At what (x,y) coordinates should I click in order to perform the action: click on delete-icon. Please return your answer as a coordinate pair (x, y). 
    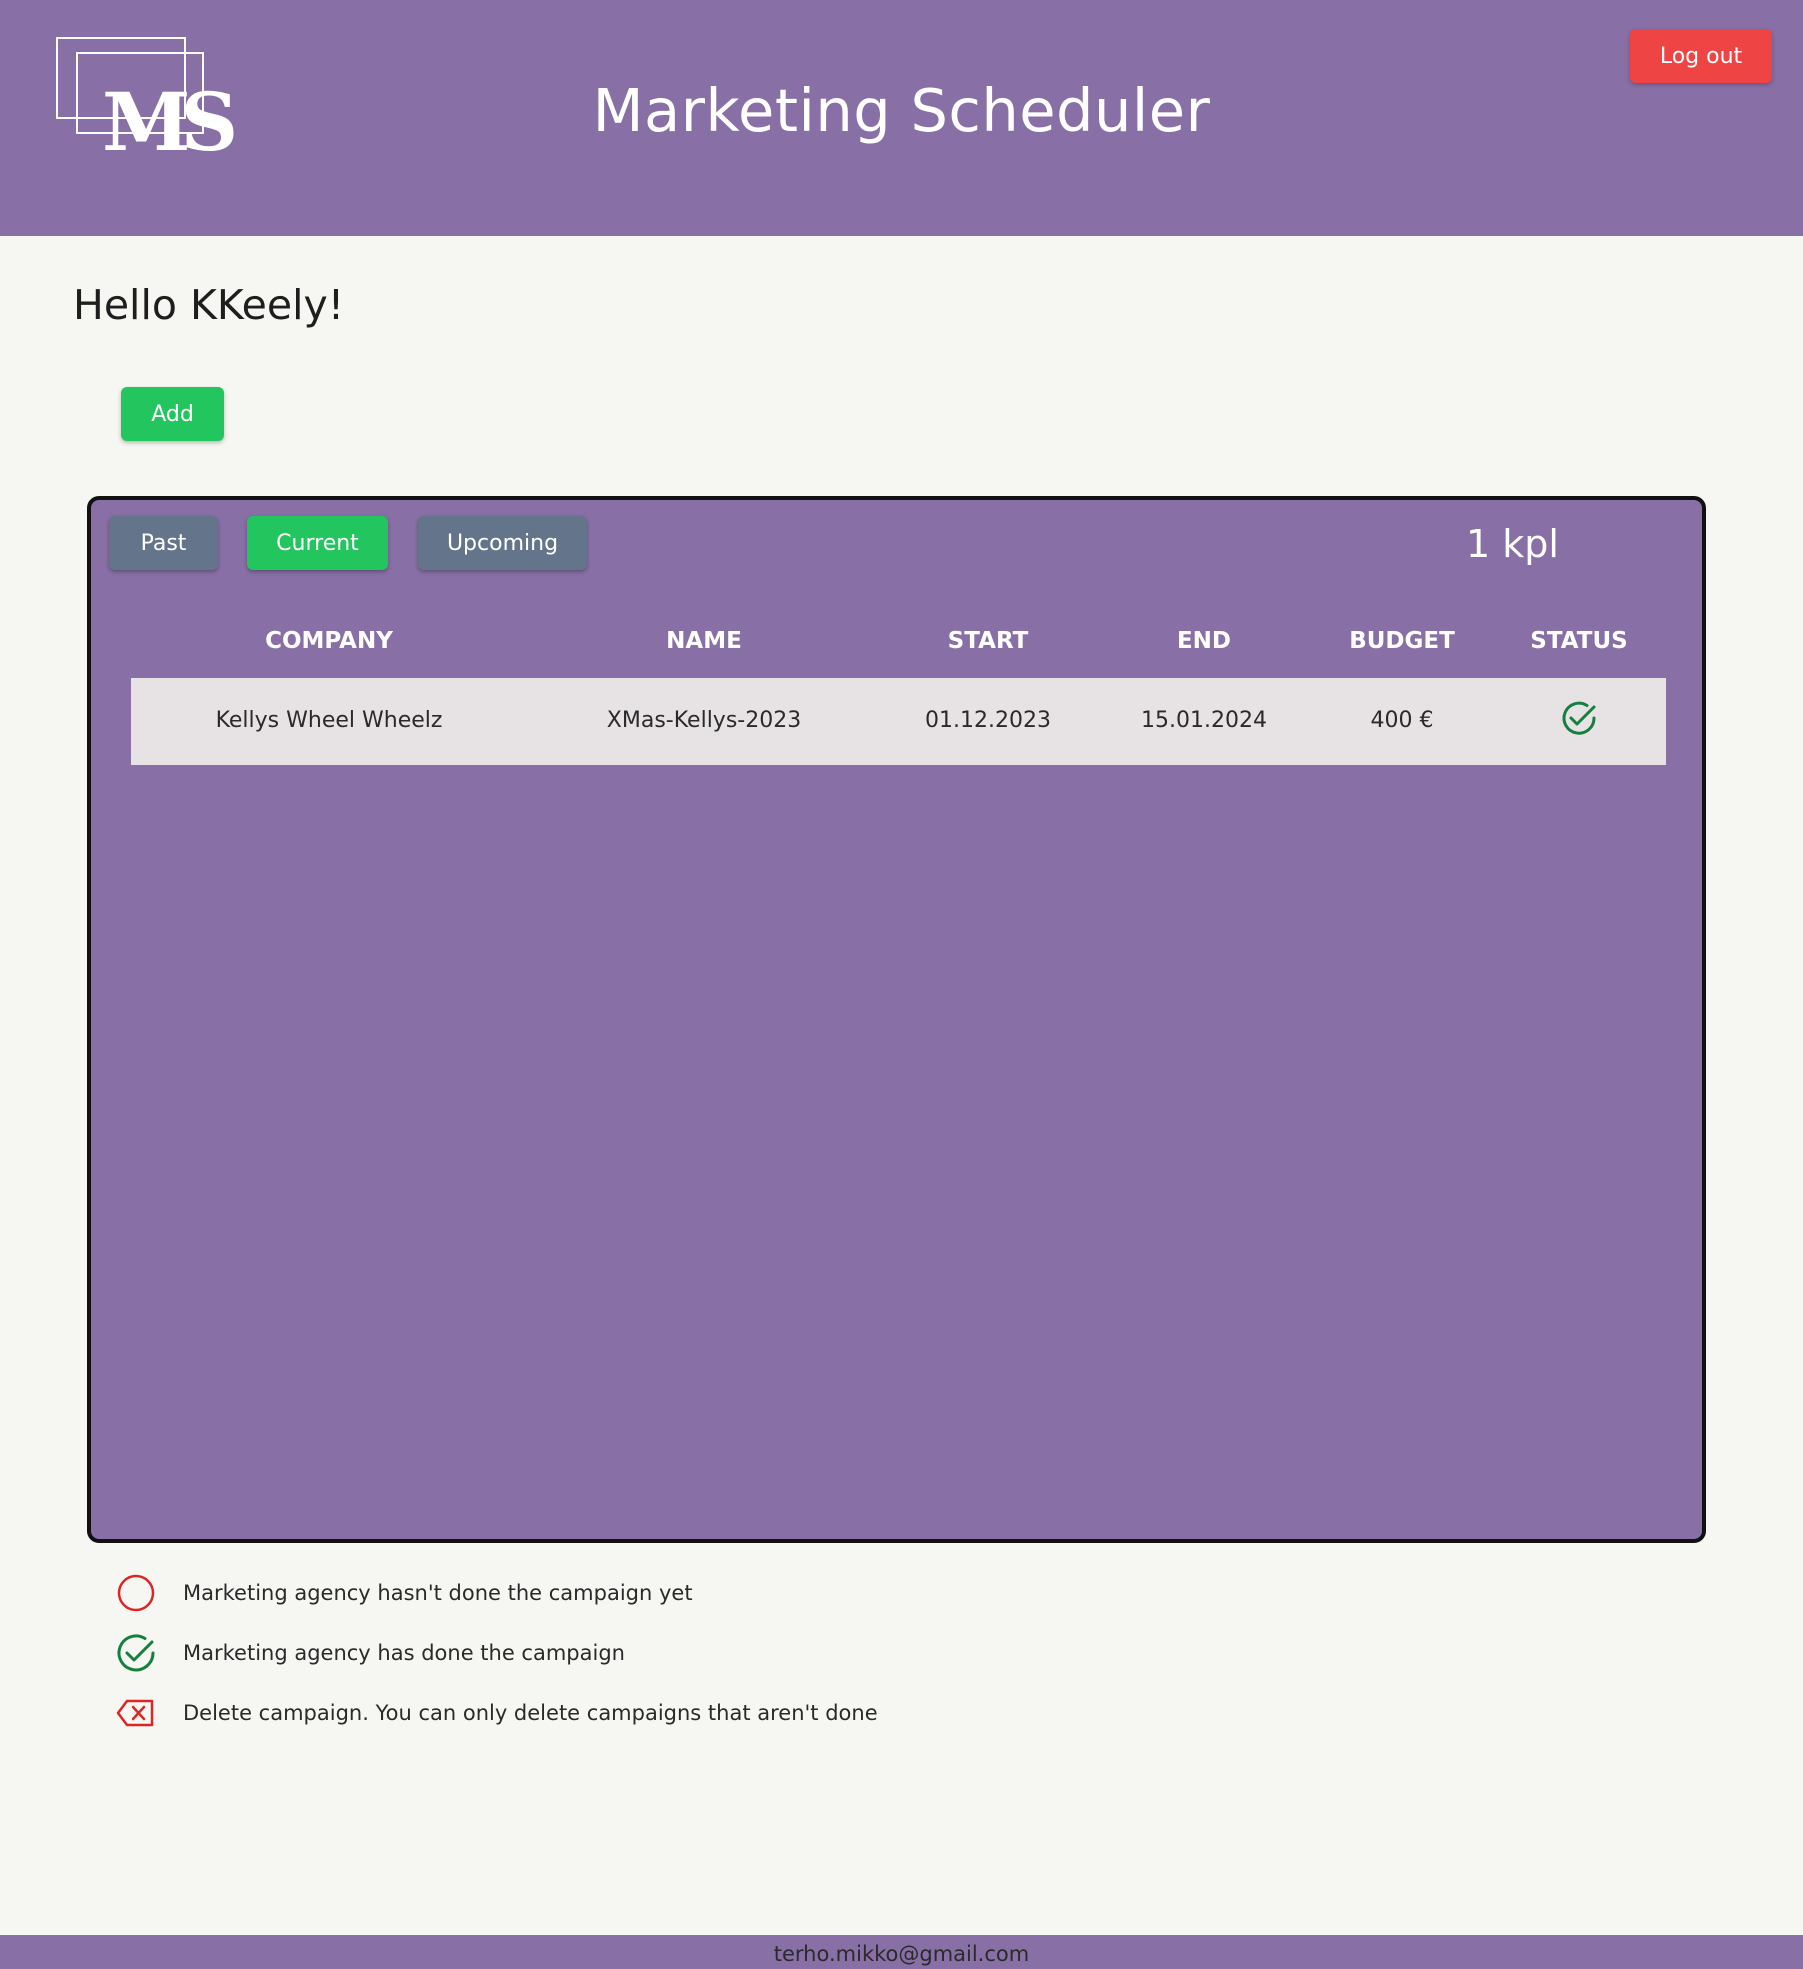
    Looking at the image, I should click on (136, 1713).